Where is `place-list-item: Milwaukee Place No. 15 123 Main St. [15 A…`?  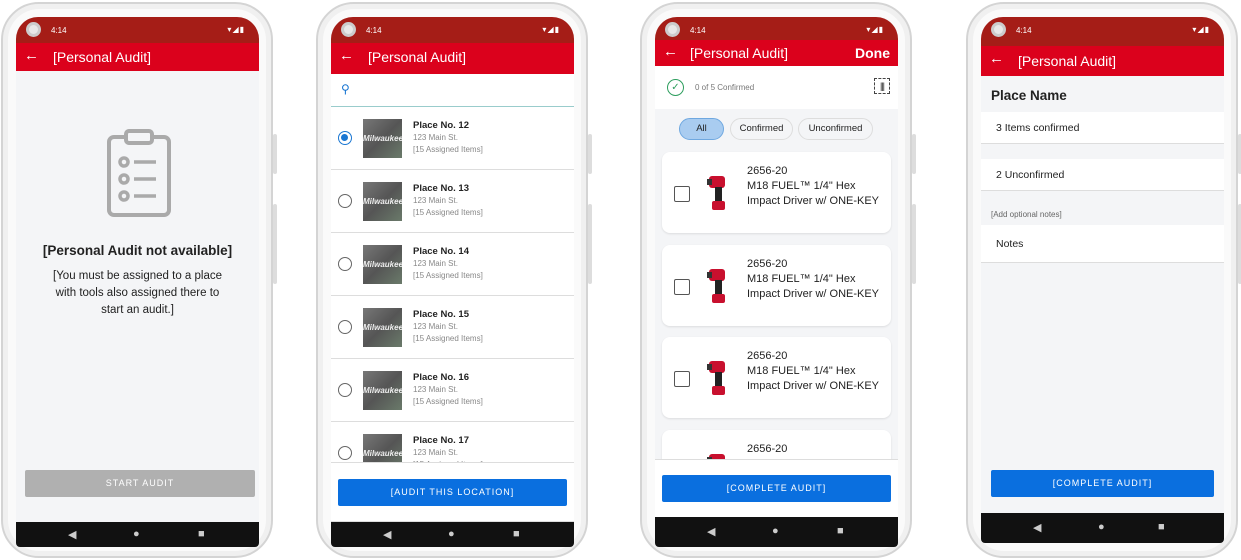
place-list-item: Milwaukee Place No. 15 123 Main St. [15 A… is located at coordinates (452, 327).